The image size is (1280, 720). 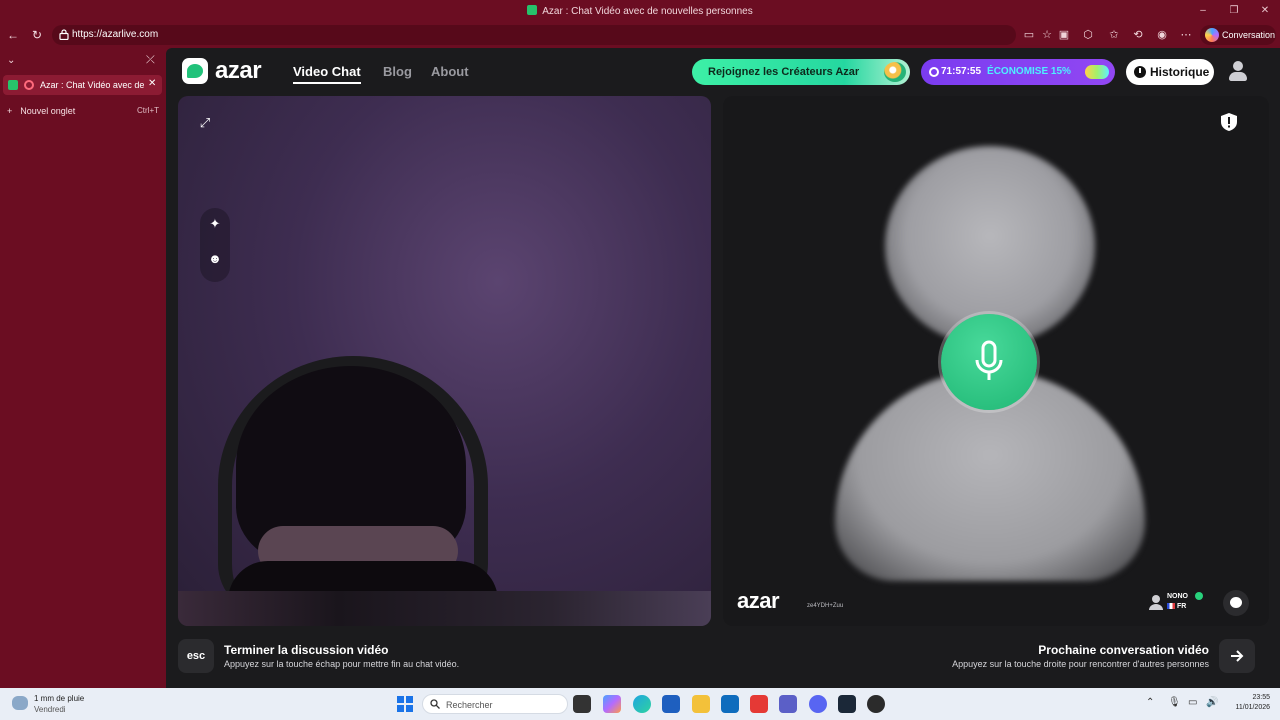 I want to click on azar-watermark: azar, so click(x=758, y=600).